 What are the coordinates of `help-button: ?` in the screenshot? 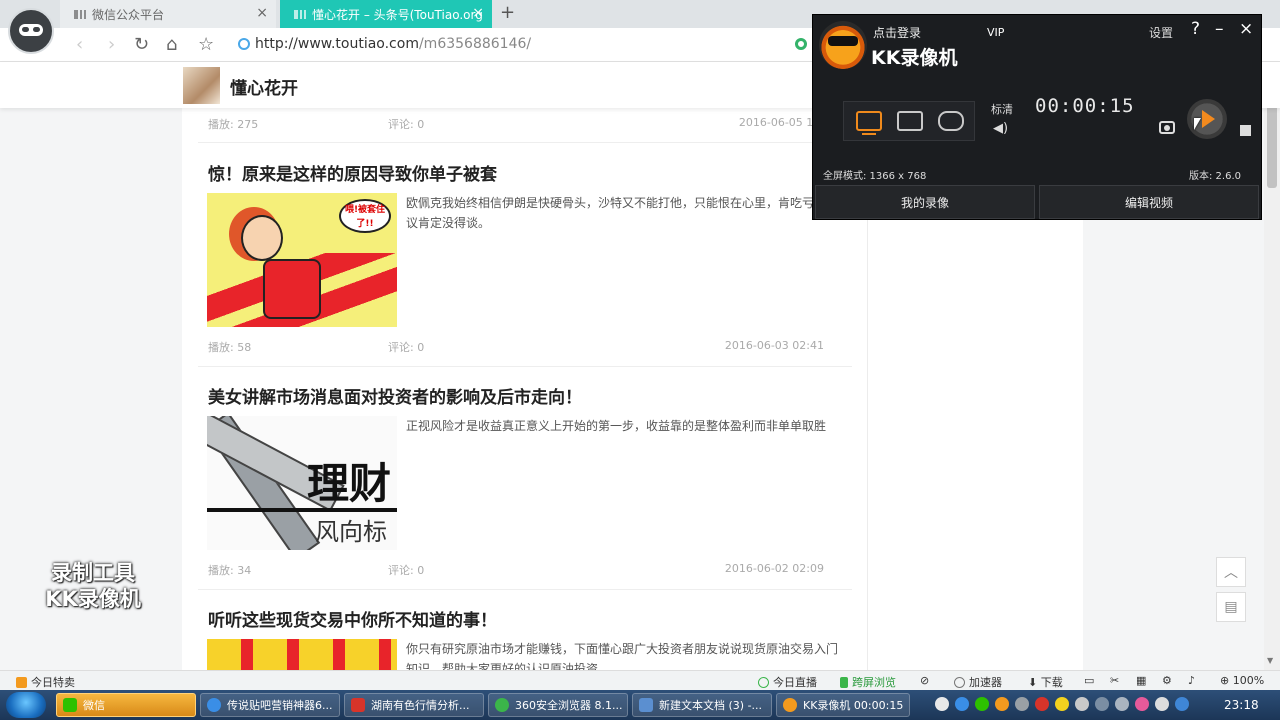 It's located at (1195, 29).